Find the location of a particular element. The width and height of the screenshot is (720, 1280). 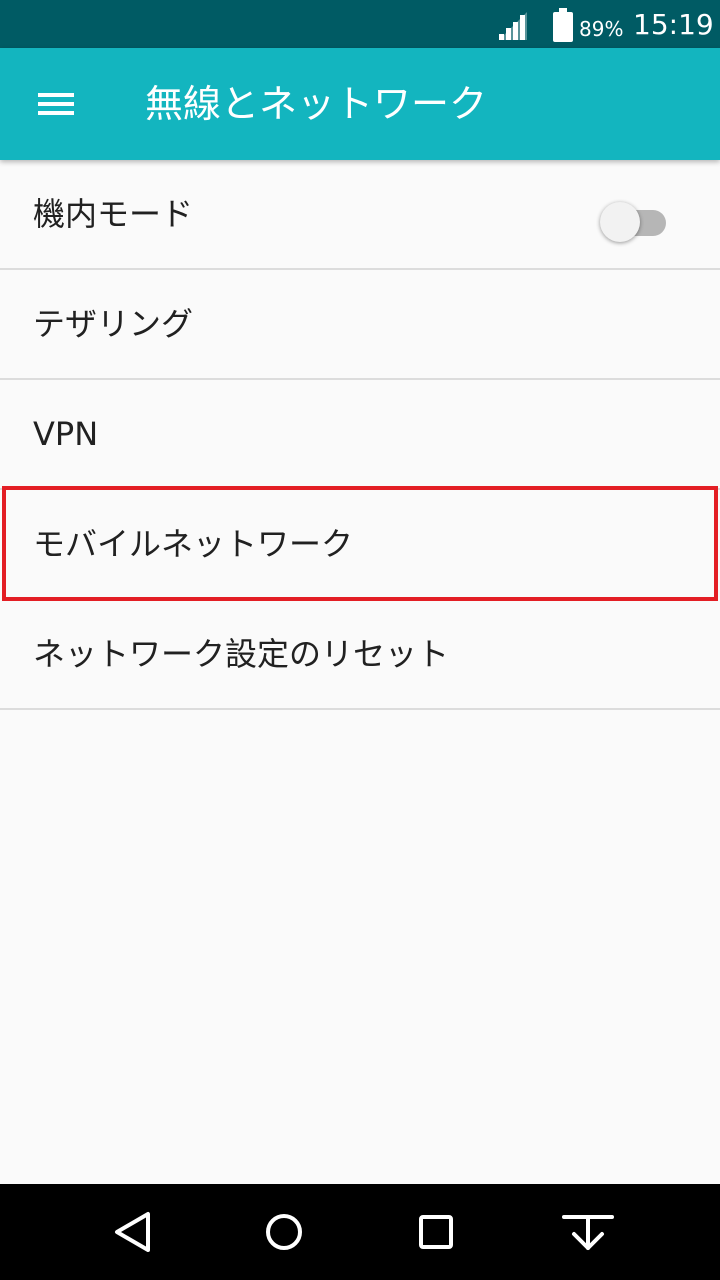

signal-icon is located at coordinates (513, 26).